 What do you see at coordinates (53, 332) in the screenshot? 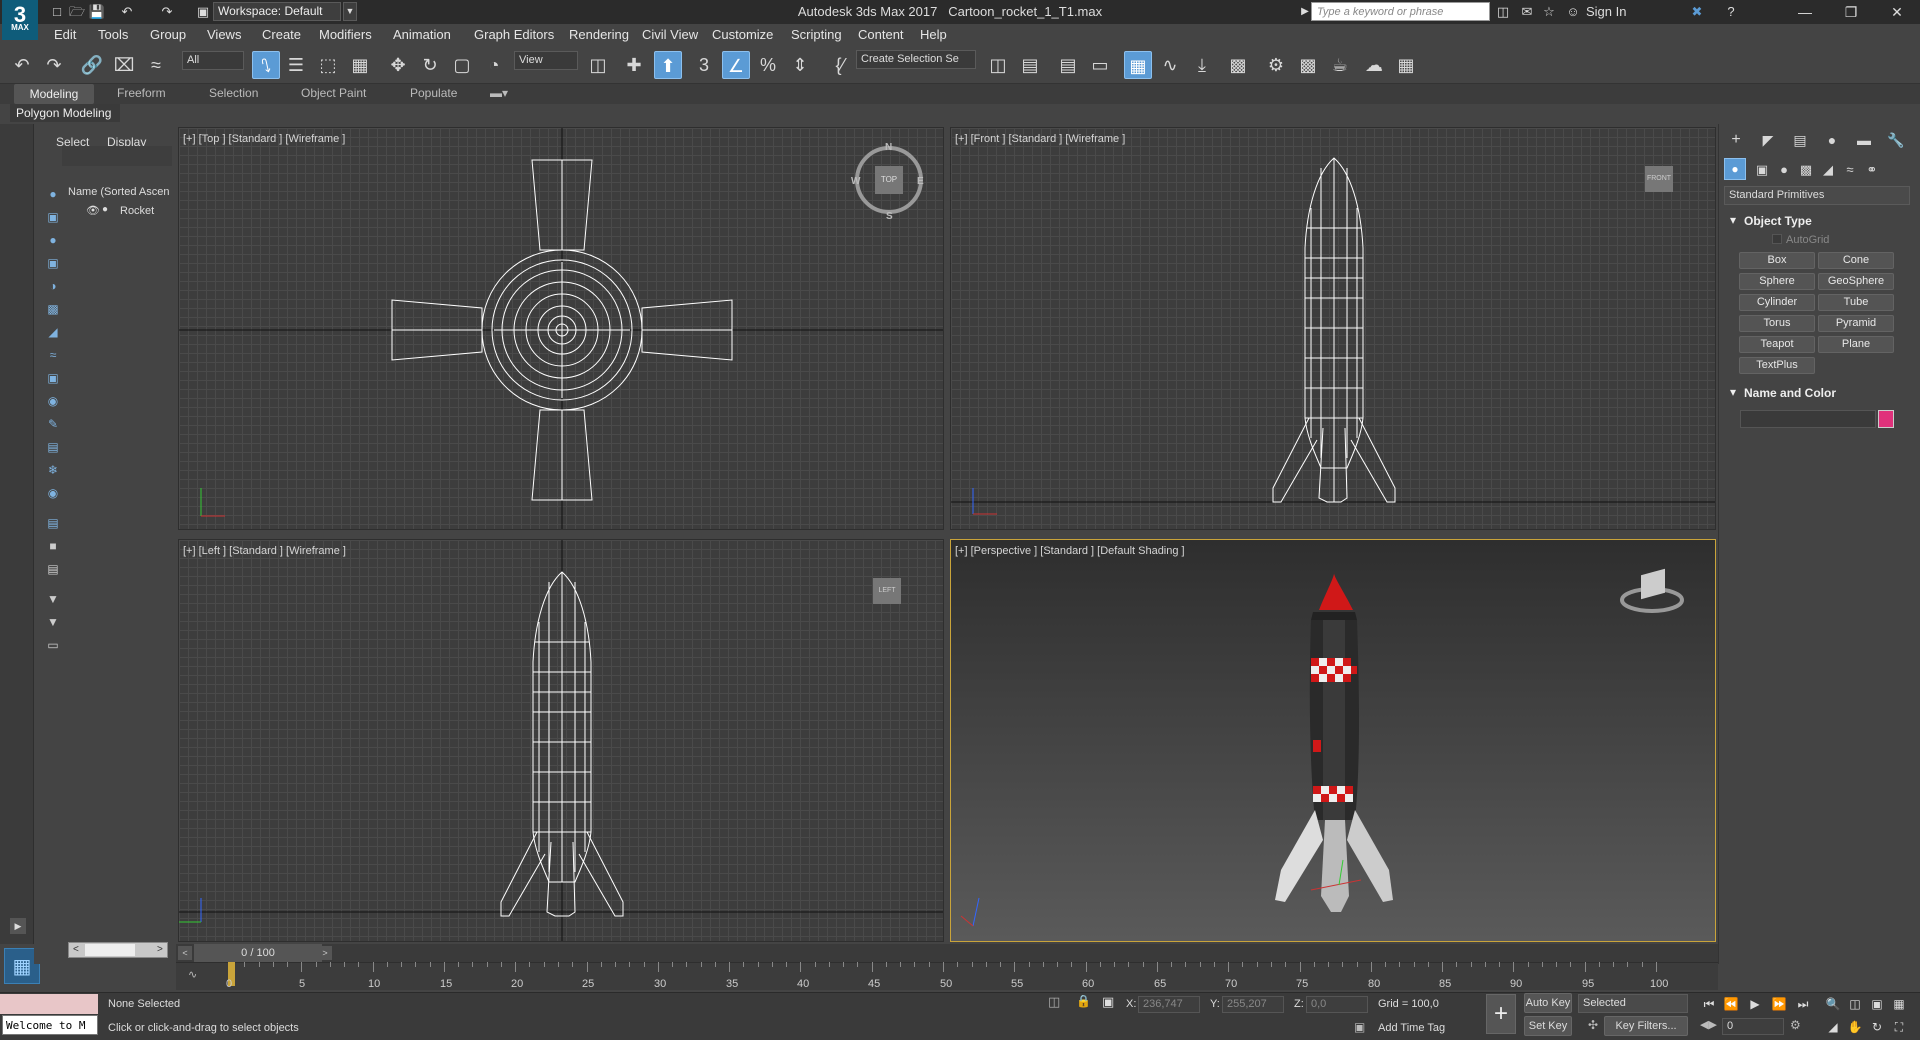
I see `helpers-icon: ◢` at bounding box center [53, 332].